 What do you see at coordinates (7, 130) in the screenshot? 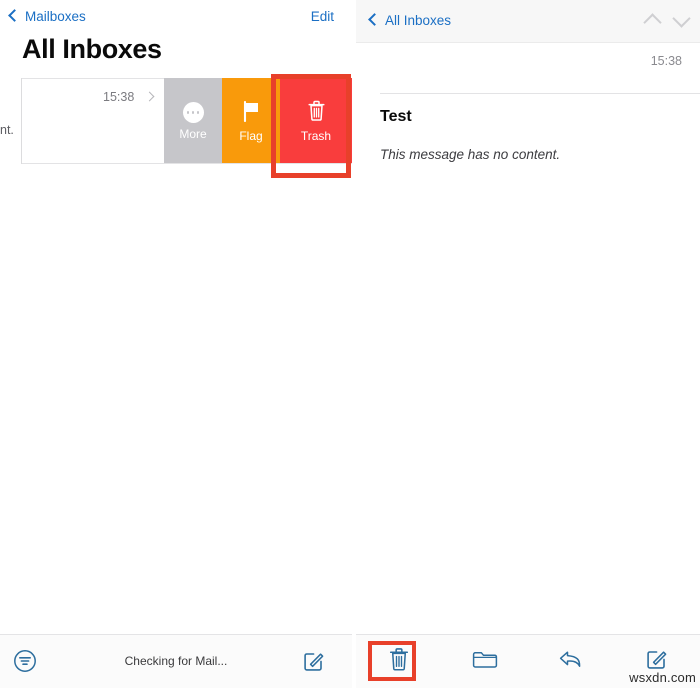
I see `row-preview-clipped: nt.` at bounding box center [7, 130].